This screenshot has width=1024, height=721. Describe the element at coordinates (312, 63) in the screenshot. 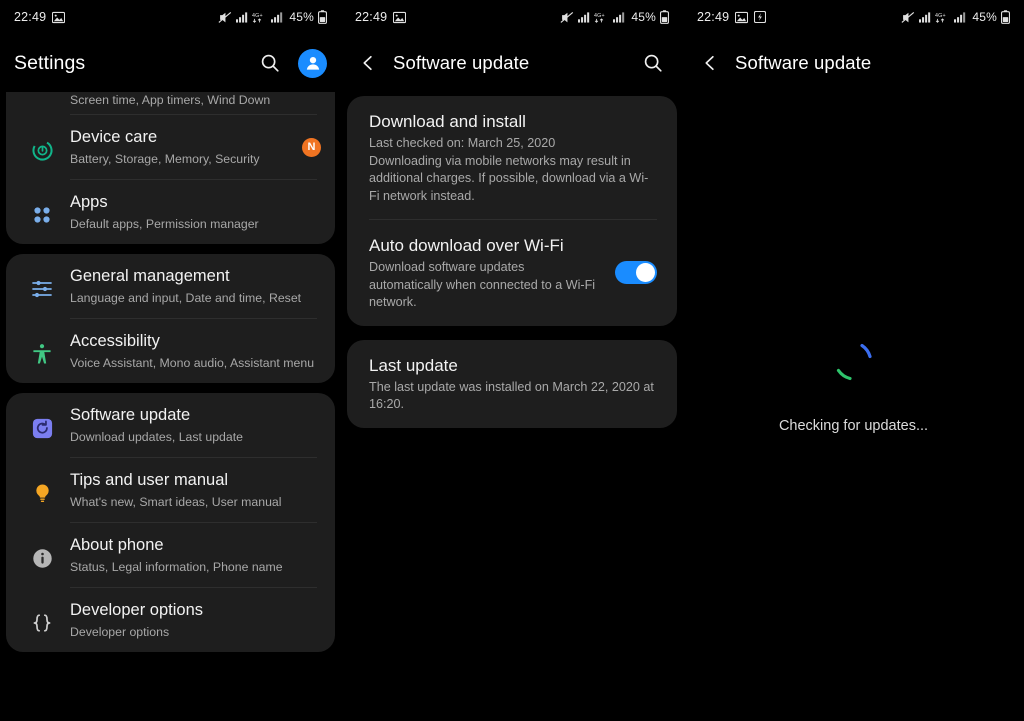

I see `account-avatar` at that location.